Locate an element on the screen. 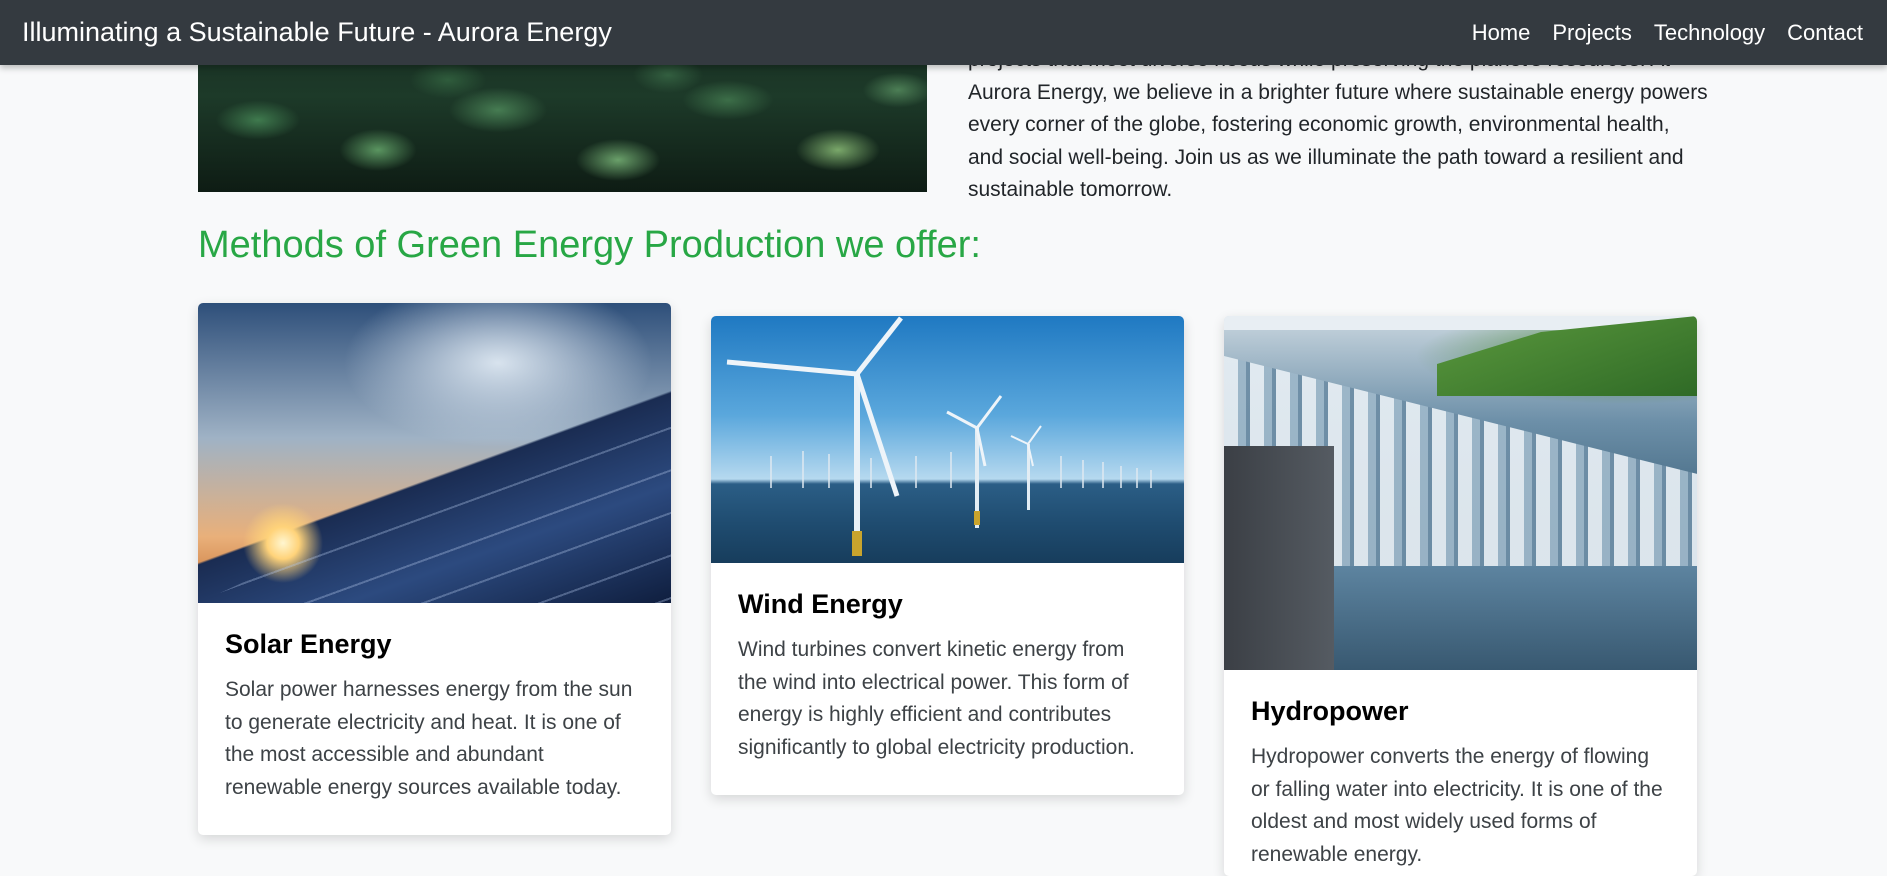 The height and width of the screenshot is (876, 1887). dam-building is located at coordinates (1279, 558).